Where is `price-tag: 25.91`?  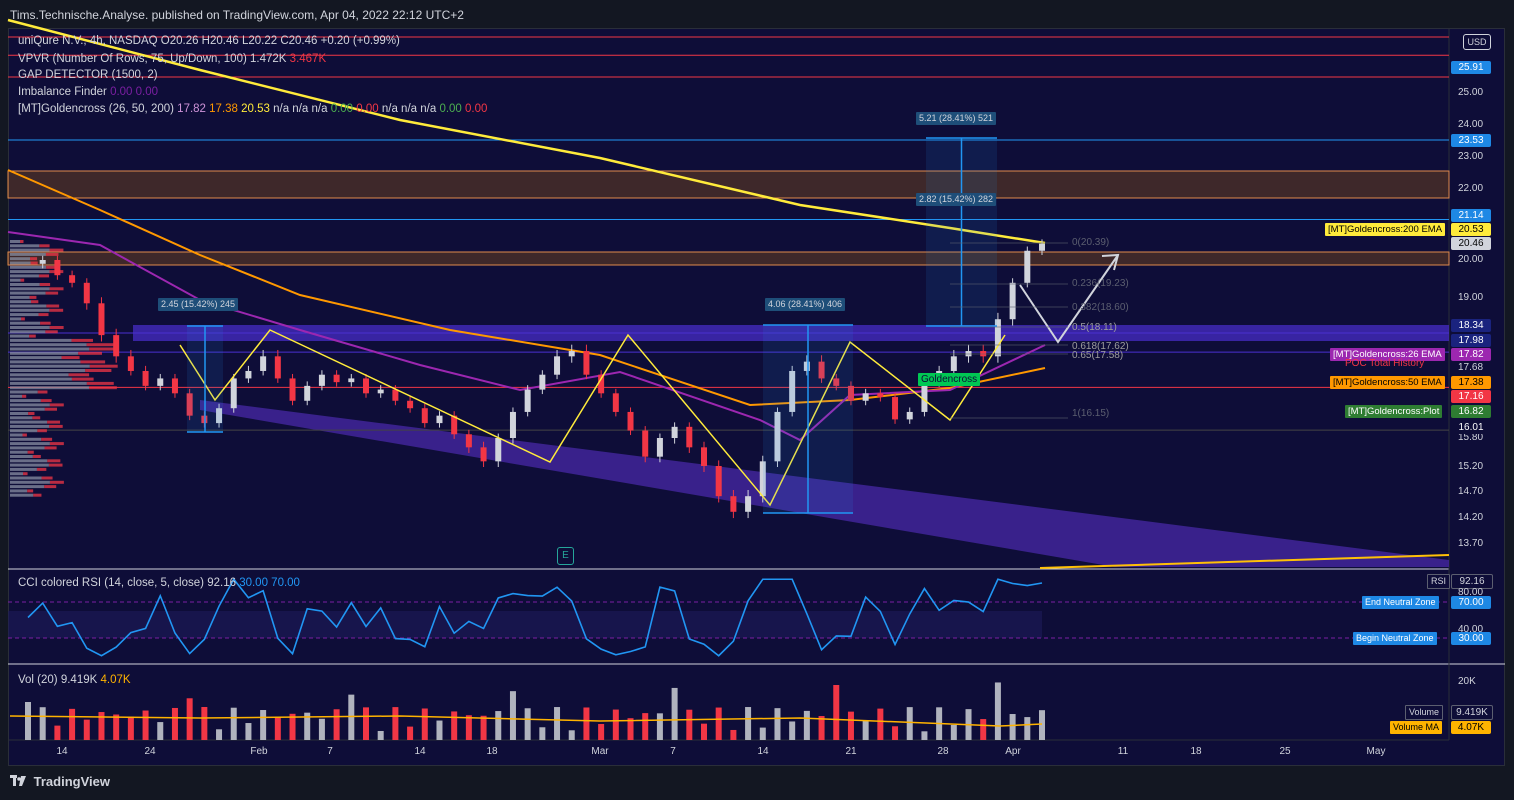 price-tag: 25.91 is located at coordinates (1471, 67).